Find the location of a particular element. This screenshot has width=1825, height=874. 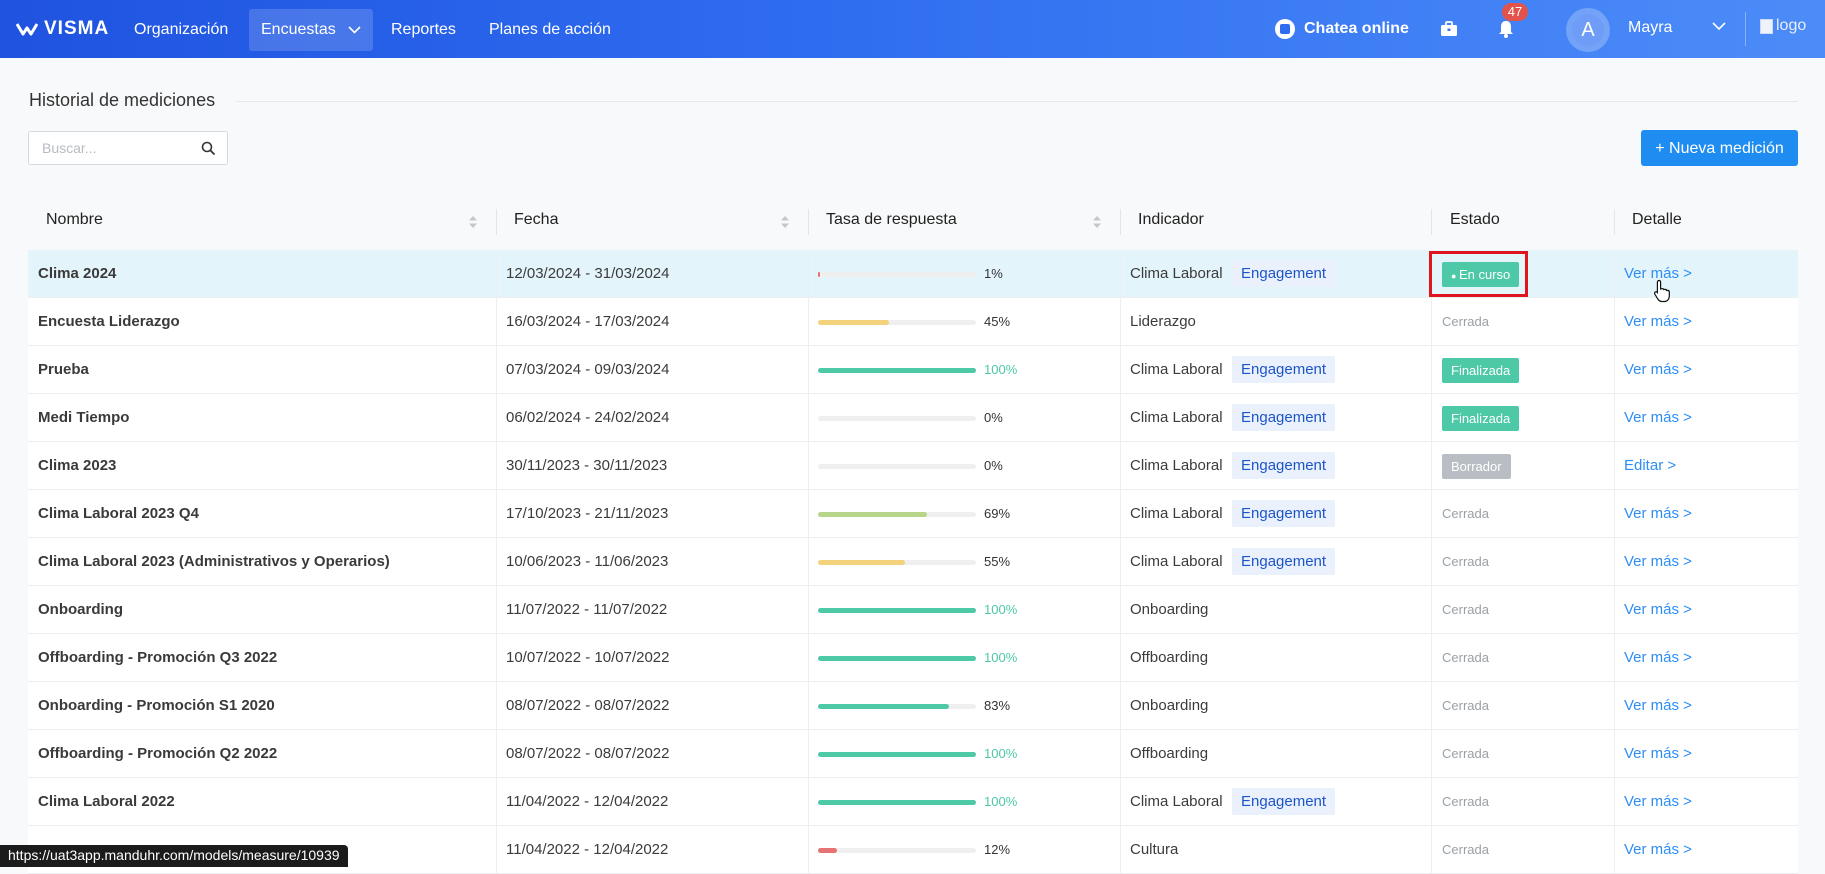

detail-link: Editar > is located at coordinates (1650, 465).